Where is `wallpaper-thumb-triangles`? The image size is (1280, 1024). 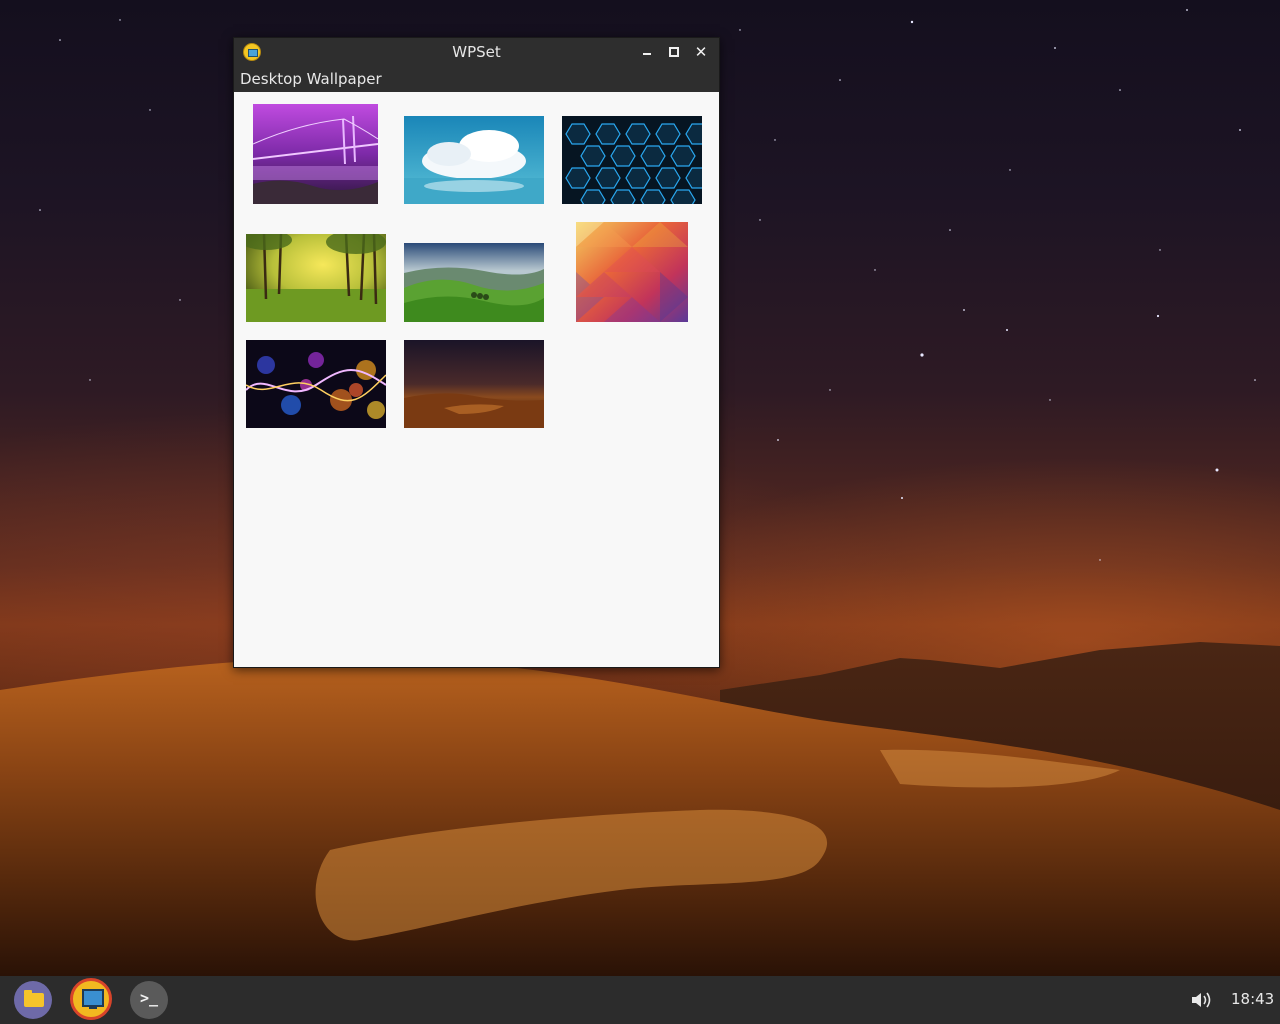 wallpaper-thumb-triangles is located at coordinates (632, 272).